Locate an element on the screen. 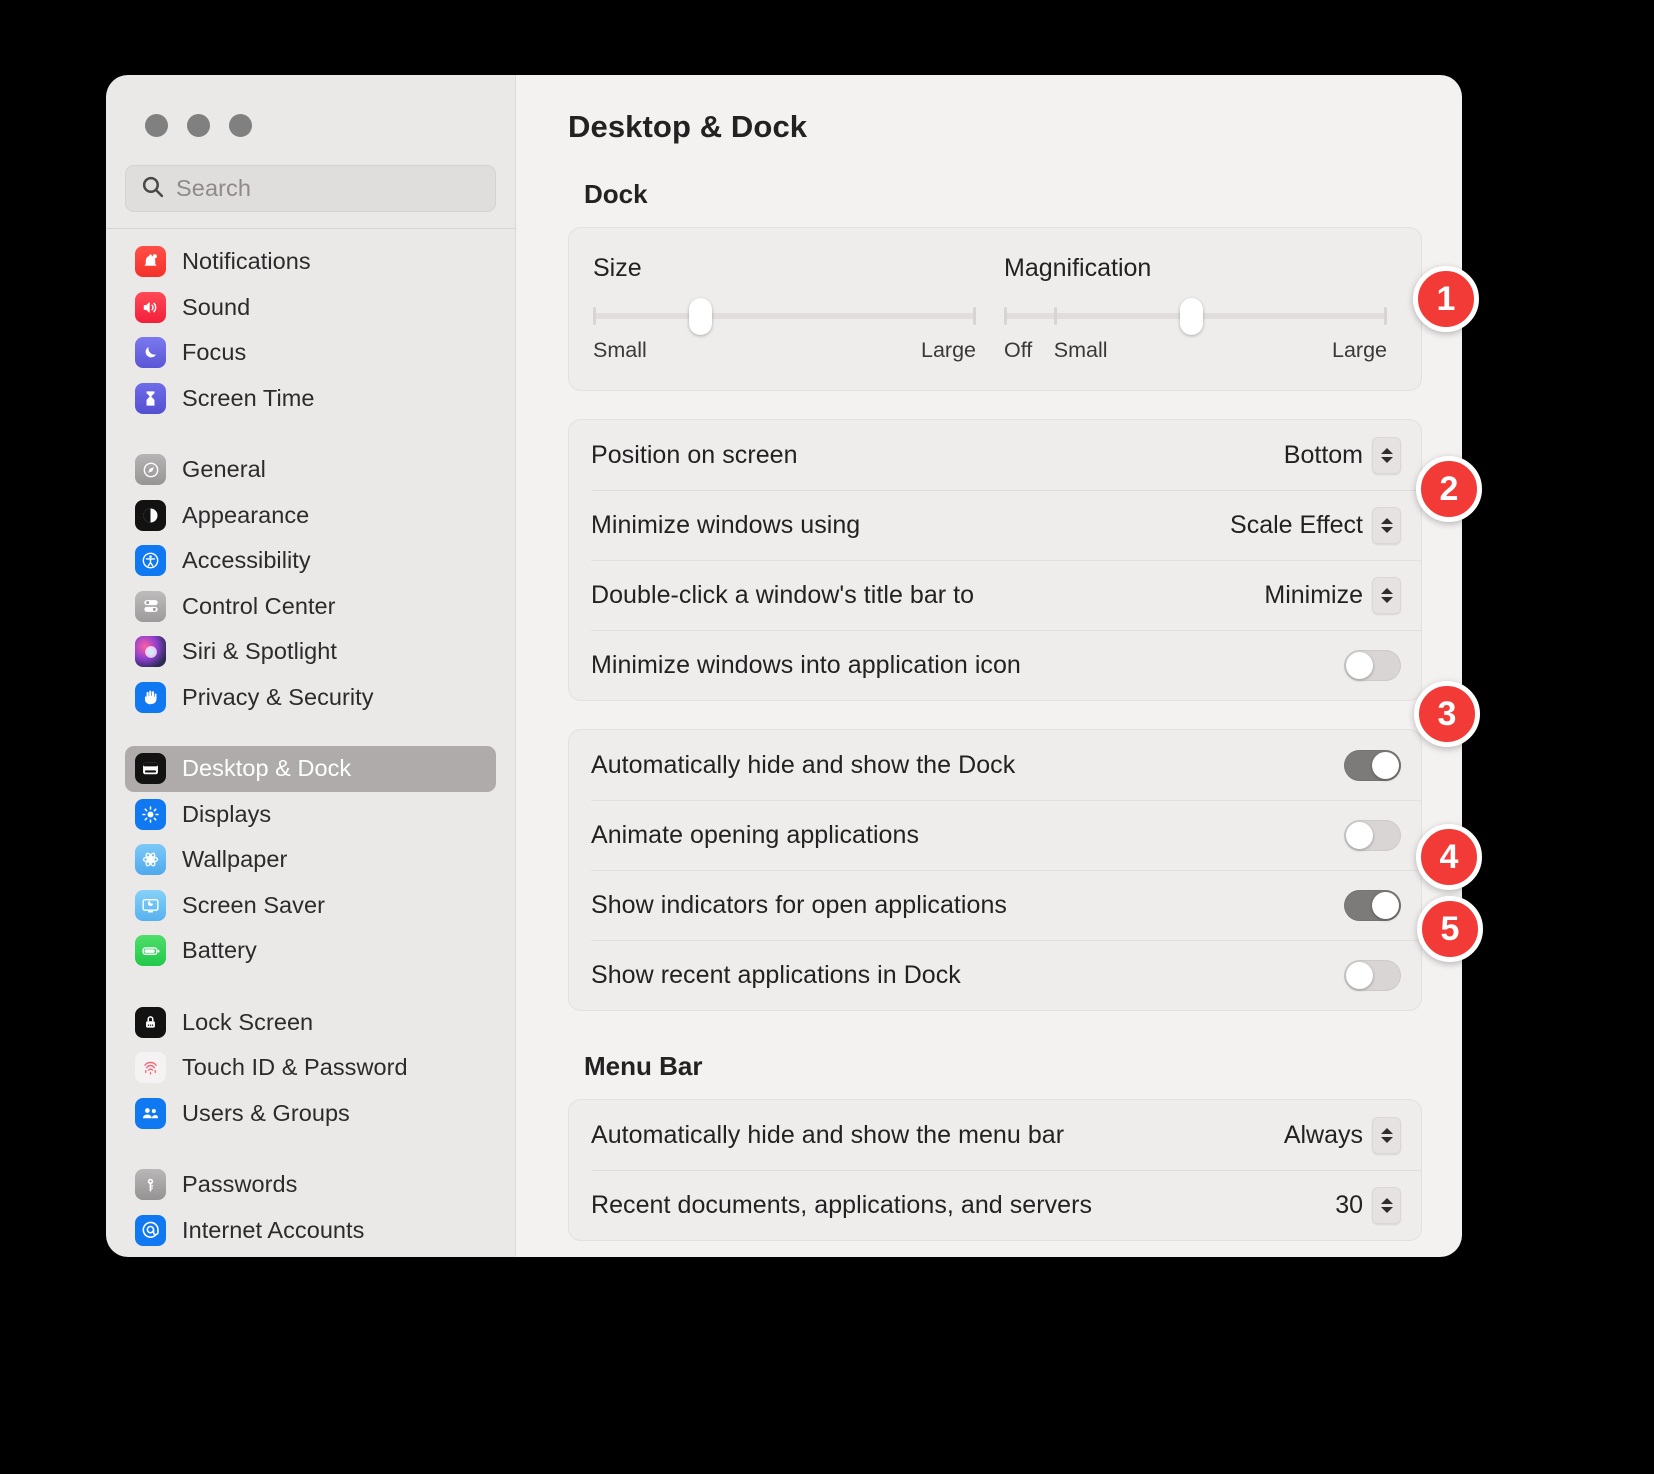  sidebar-item-appearance: Appearance is located at coordinates (310, 516).